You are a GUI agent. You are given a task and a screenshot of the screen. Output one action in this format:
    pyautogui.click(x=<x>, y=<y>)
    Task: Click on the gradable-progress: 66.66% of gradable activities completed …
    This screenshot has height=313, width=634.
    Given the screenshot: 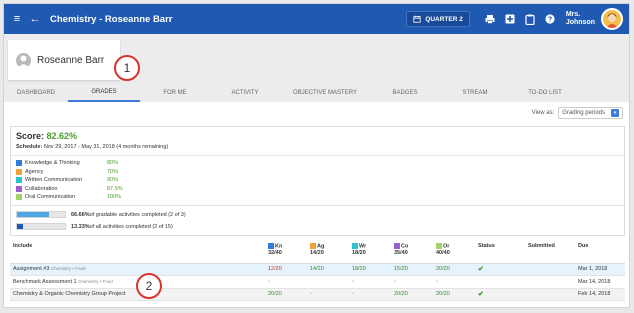 What is the action you would take?
    pyautogui.click(x=101, y=214)
    